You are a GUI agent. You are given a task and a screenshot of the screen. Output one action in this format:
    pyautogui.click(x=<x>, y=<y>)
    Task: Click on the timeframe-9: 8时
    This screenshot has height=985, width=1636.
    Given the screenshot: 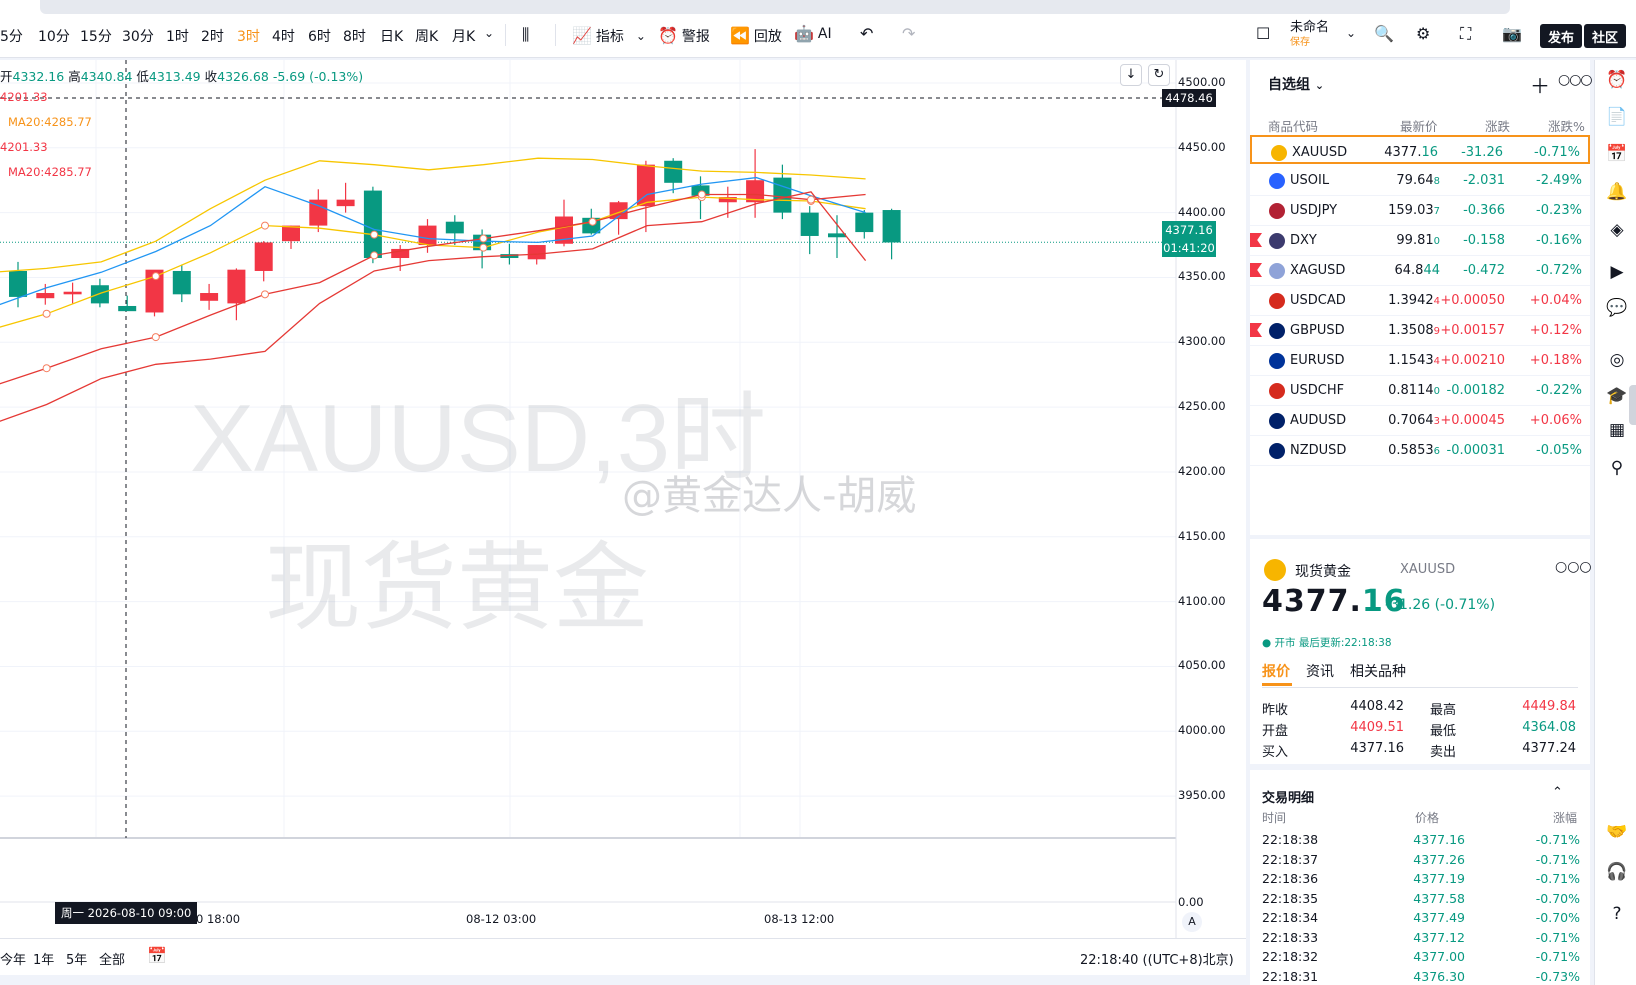 What is the action you would take?
    pyautogui.click(x=354, y=36)
    